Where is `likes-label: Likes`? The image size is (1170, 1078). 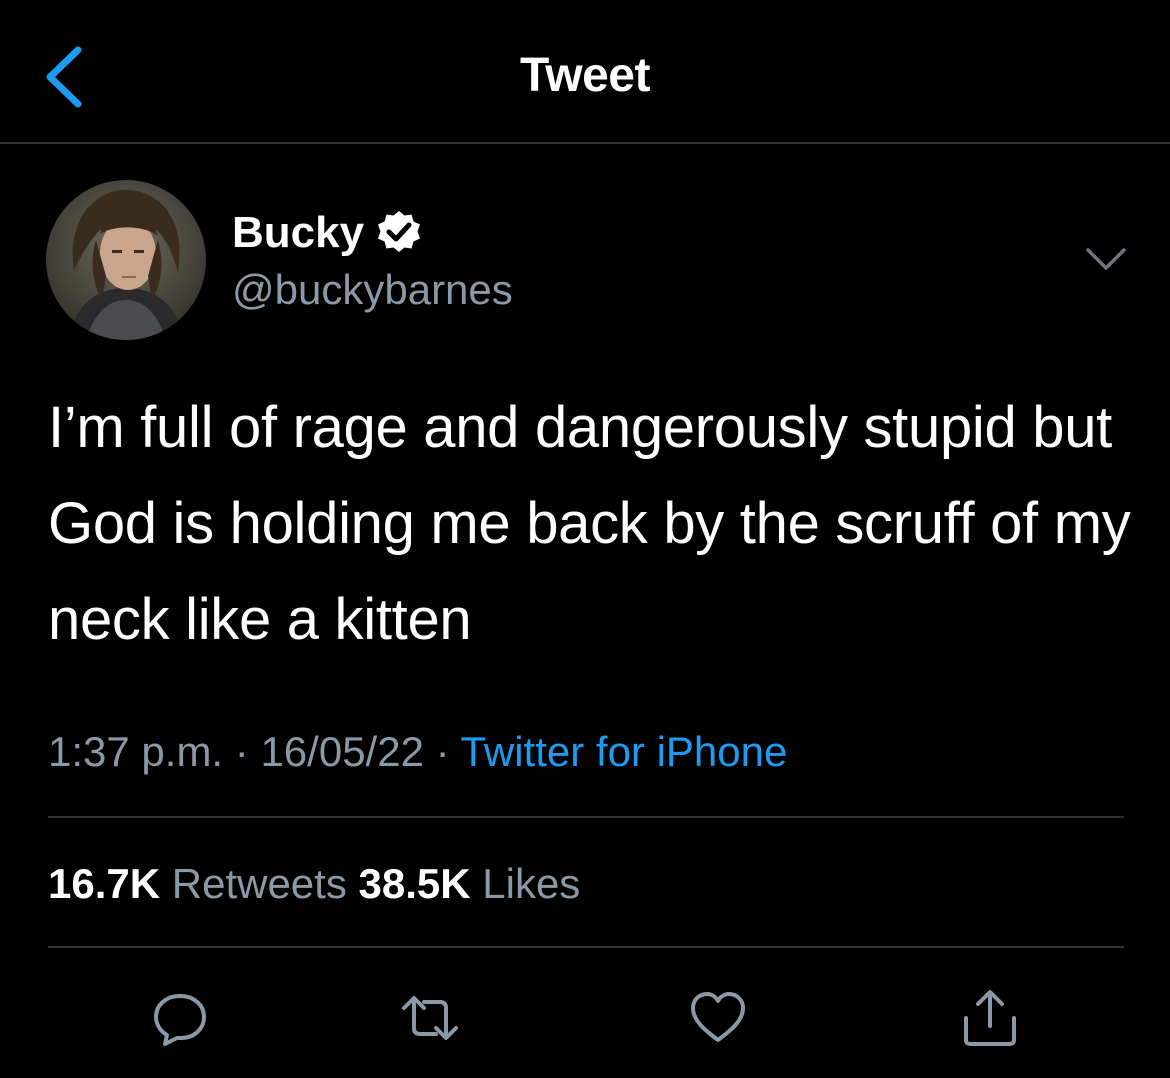
likes-label: Likes is located at coordinates (531, 883).